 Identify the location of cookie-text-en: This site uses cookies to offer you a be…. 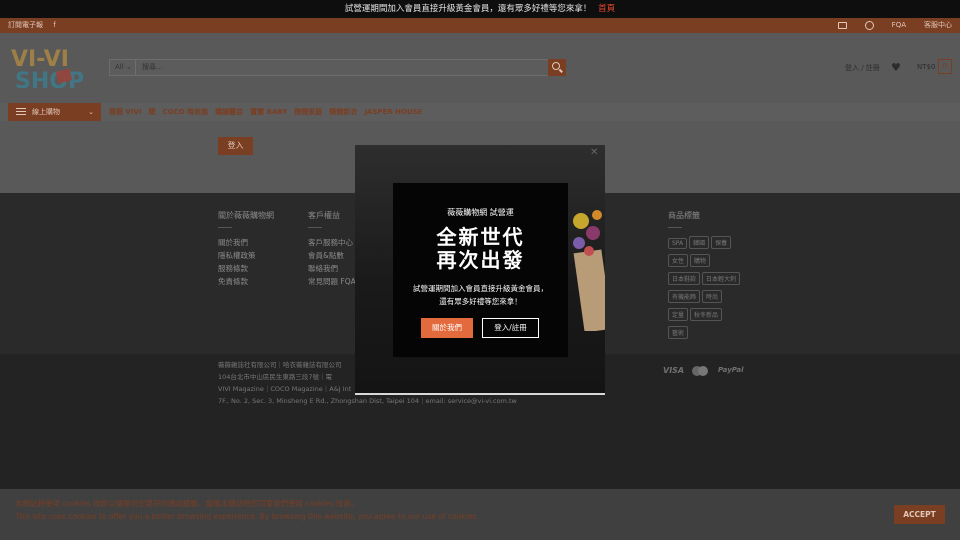
(247, 516).